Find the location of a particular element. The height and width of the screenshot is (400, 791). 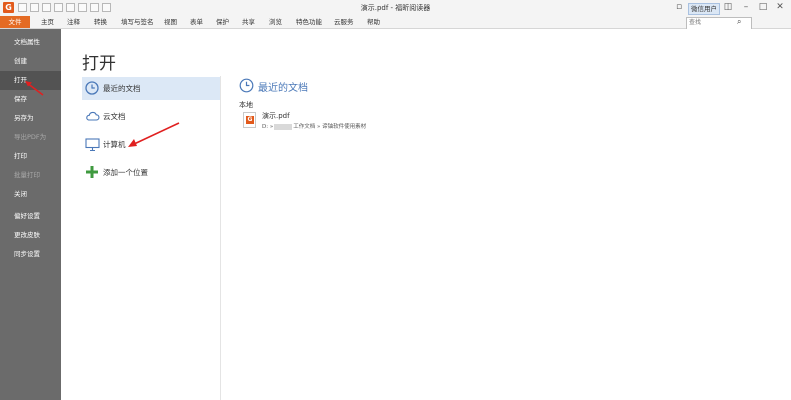

location-add: 添加一个位置 is located at coordinates (151, 172).